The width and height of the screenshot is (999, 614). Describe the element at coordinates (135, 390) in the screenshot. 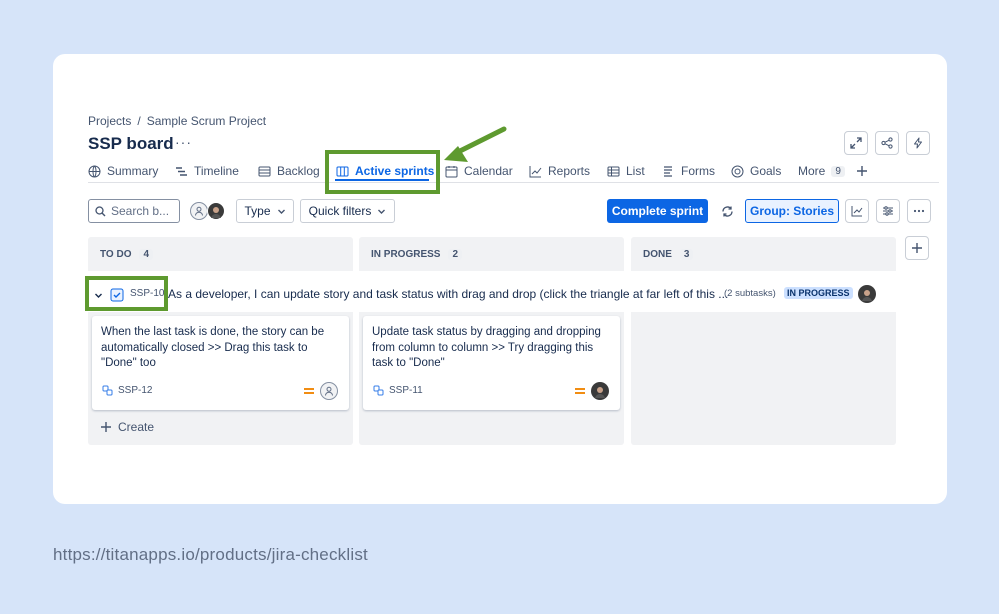

I see `issue-key: SSP-12` at that location.